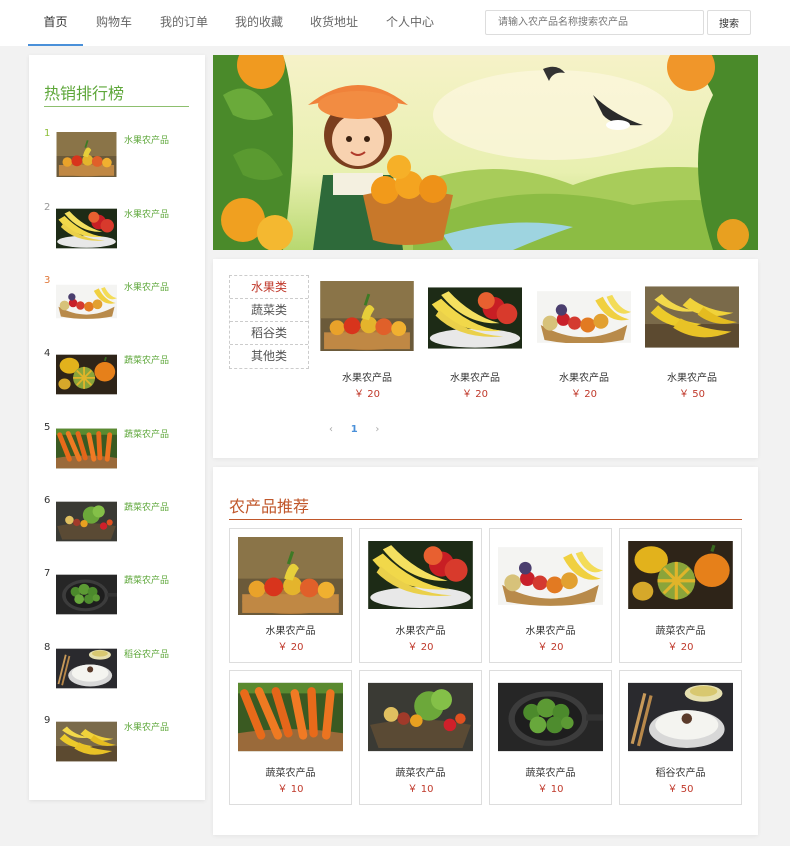  Describe the element at coordinates (410, 23) in the screenshot. I see `nav-profile: 个人中心` at that location.